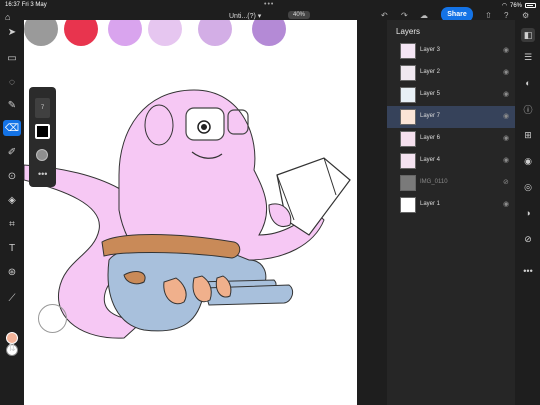  What do you see at coordinates (488, 15) in the screenshot?
I see `export-icon: ⇧` at bounding box center [488, 15].